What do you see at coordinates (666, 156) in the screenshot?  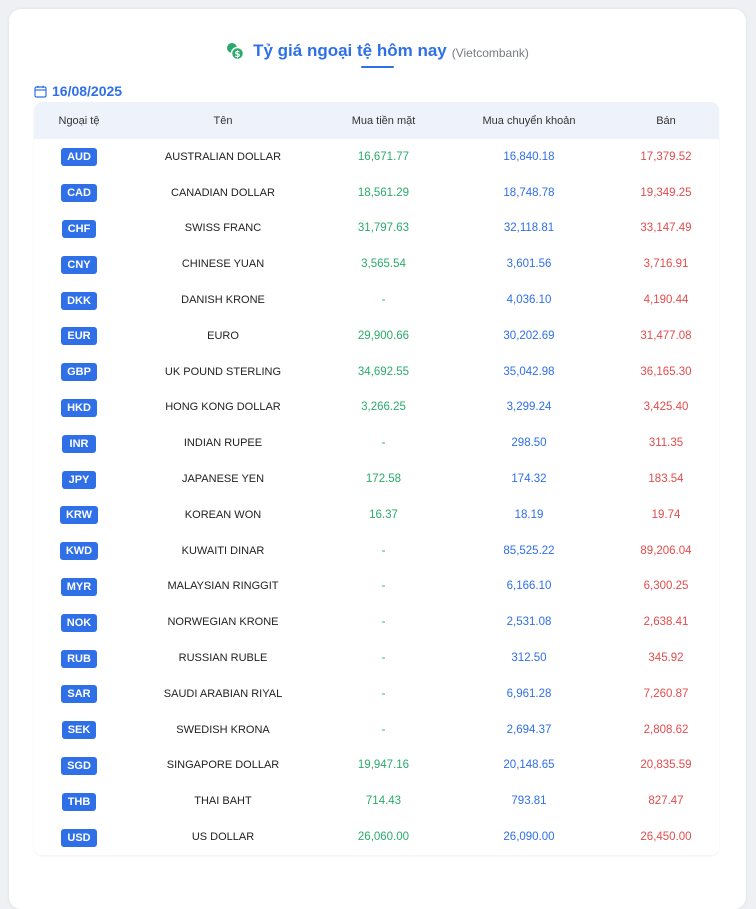 I see `sell-rate: 17,379.52` at bounding box center [666, 156].